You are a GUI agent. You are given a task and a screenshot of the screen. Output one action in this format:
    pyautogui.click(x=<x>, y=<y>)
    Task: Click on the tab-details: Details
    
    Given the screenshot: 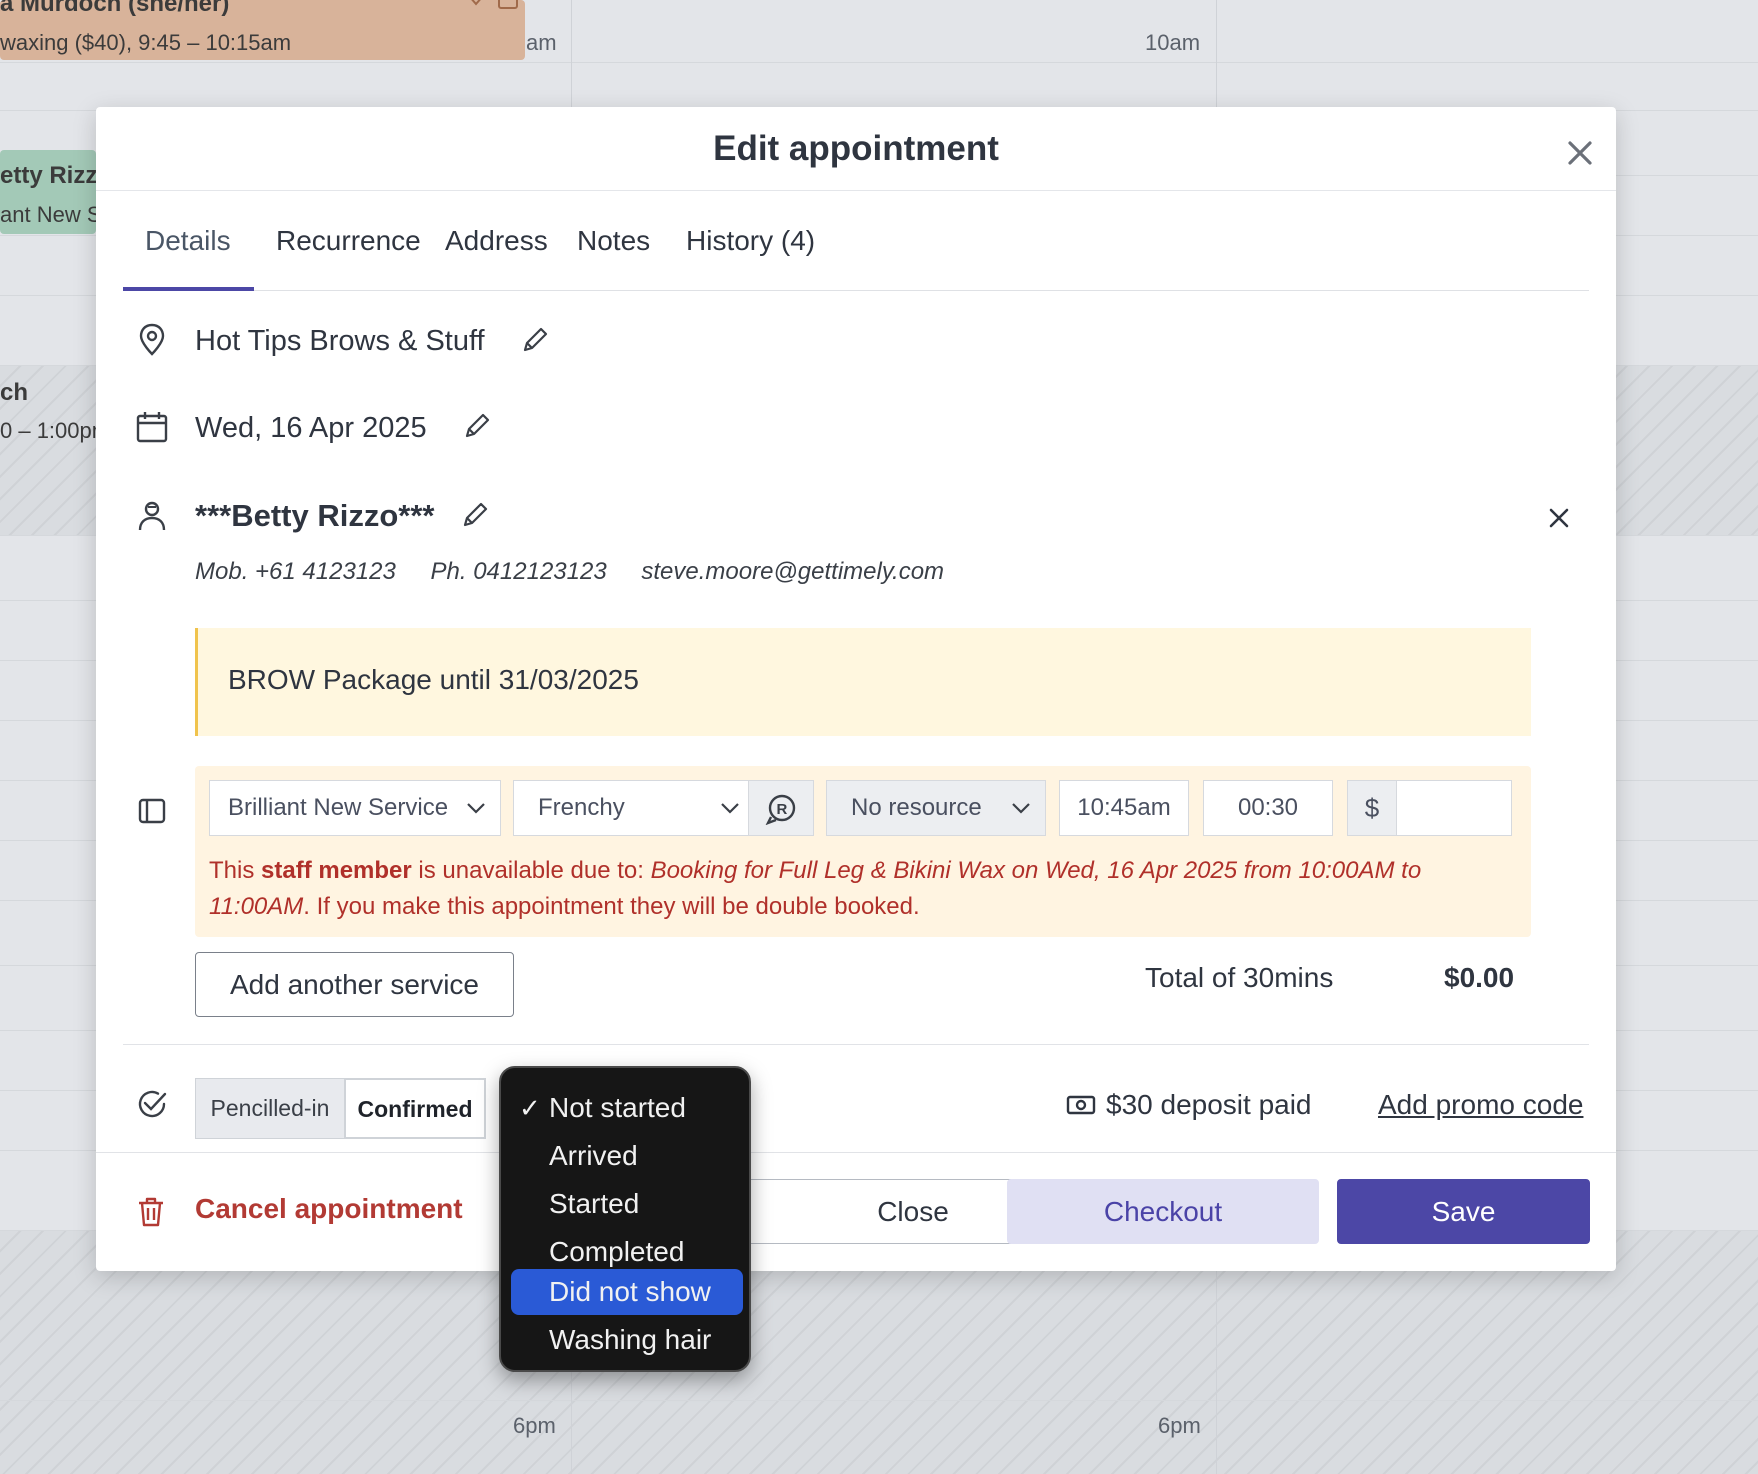 What is the action you would take?
    pyautogui.click(x=188, y=241)
    